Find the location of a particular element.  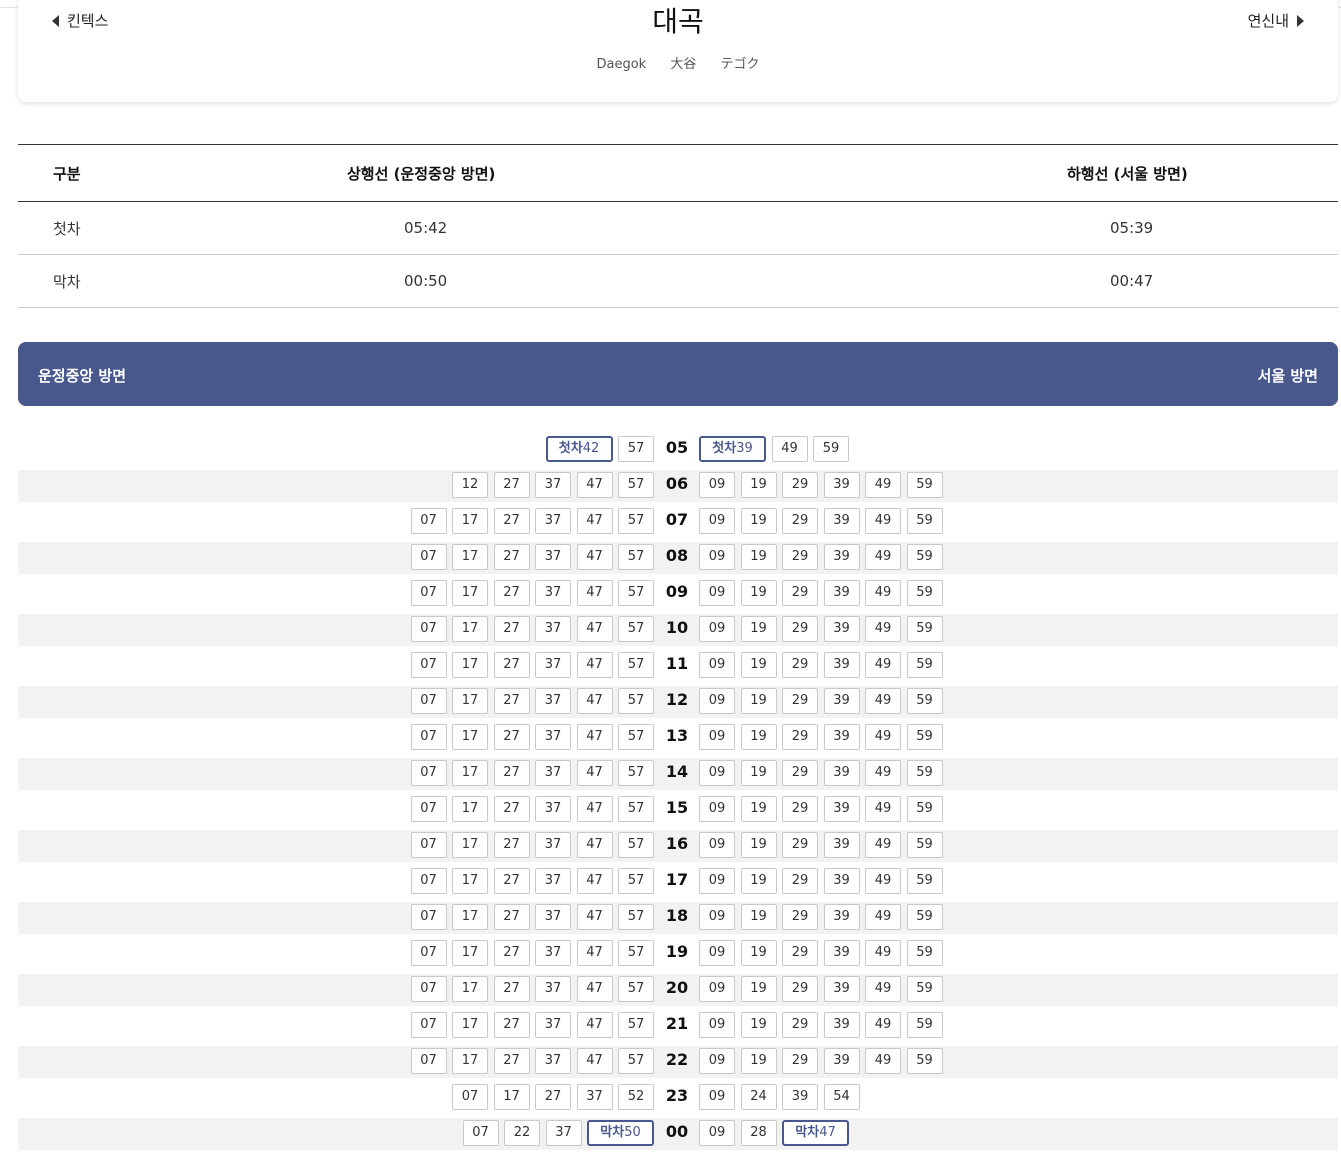

direction-up-label: 운정중앙 방면 is located at coordinates (82, 376).